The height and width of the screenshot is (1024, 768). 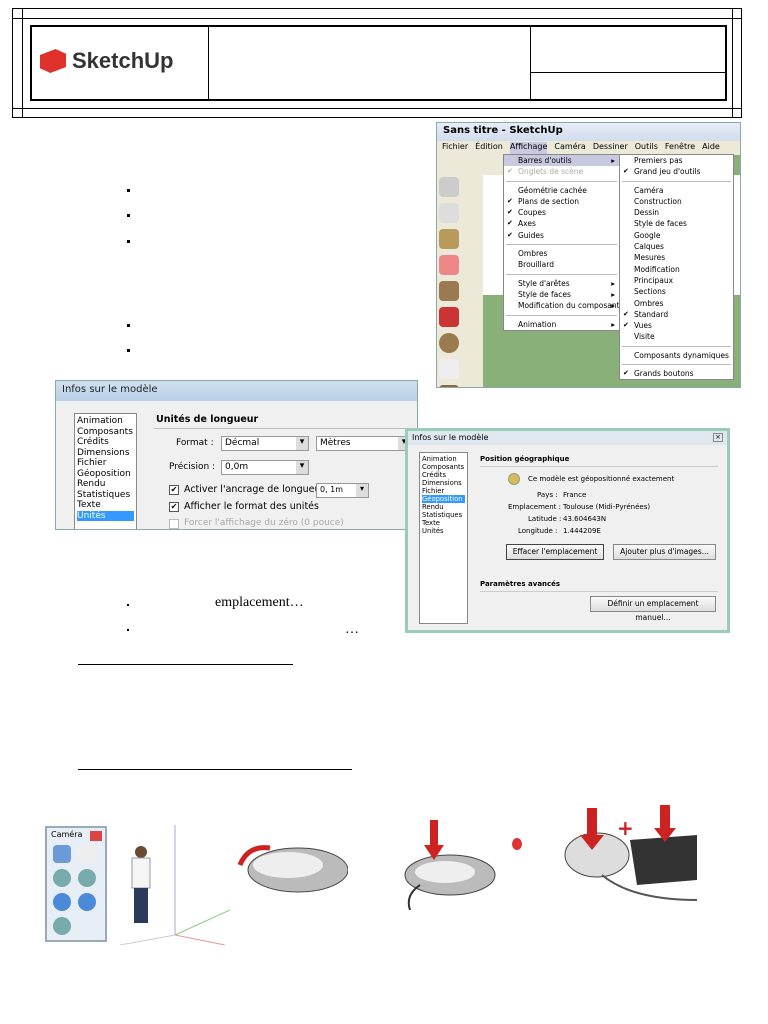 I want to click on mouse-middle-click-icon, so click(x=450, y=865).